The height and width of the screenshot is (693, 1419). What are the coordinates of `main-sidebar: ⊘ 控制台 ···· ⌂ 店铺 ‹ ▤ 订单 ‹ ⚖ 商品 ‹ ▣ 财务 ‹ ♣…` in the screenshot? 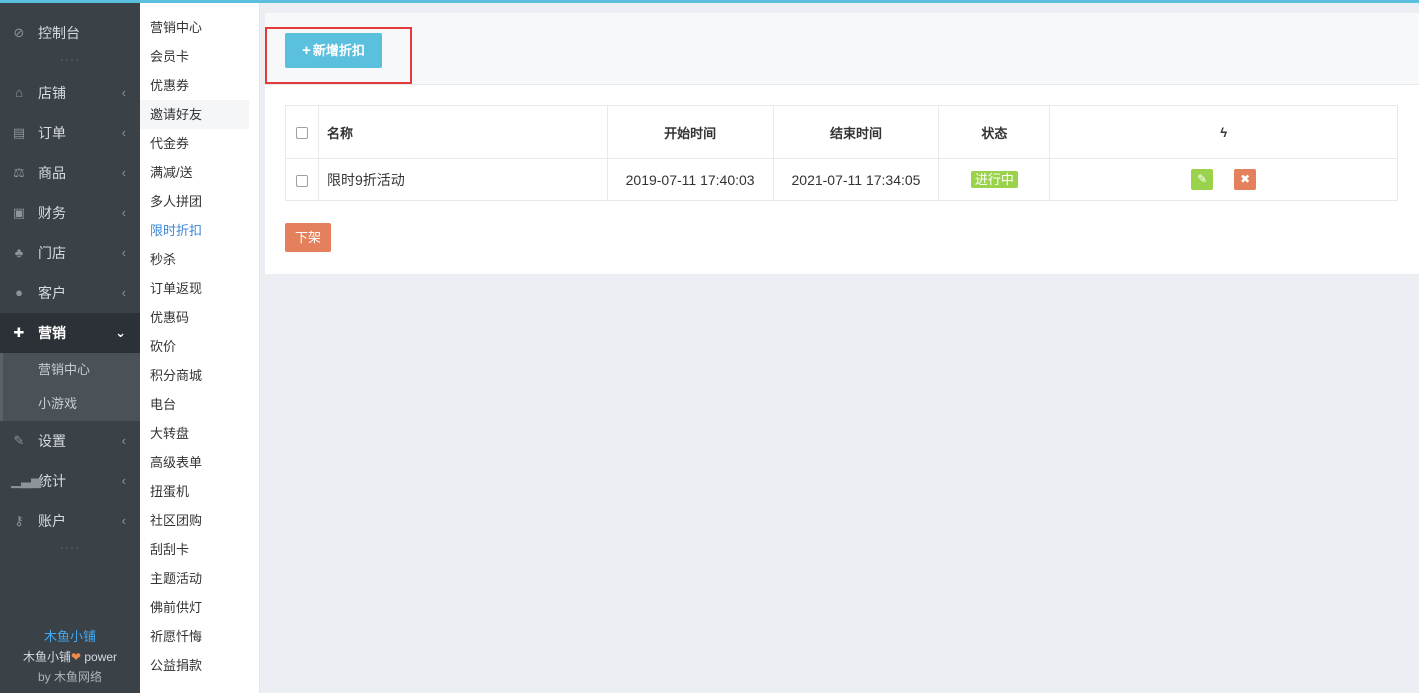 It's located at (70, 348).